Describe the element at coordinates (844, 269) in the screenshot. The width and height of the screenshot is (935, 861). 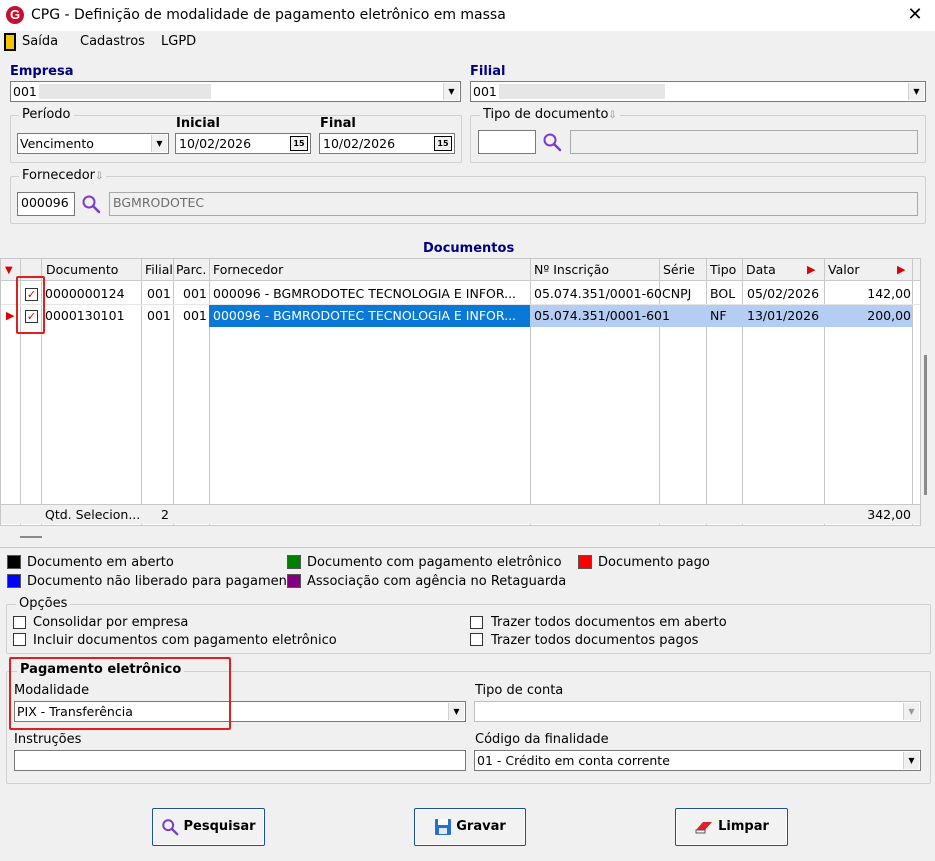
I see `col-valor: Valor` at that location.